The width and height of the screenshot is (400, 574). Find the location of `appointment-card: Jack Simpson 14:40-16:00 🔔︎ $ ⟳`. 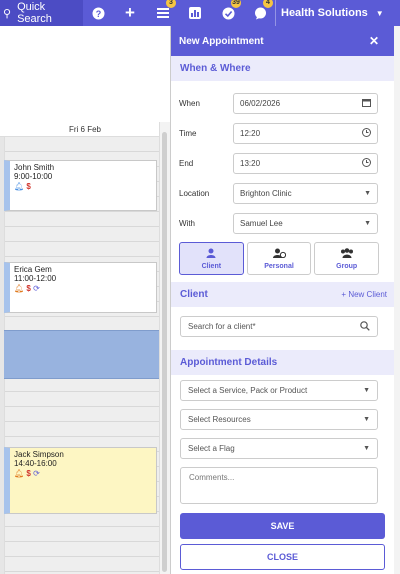

appointment-card: Jack Simpson 14:40-16:00 🔔︎ $ ⟳ is located at coordinates (80, 480).